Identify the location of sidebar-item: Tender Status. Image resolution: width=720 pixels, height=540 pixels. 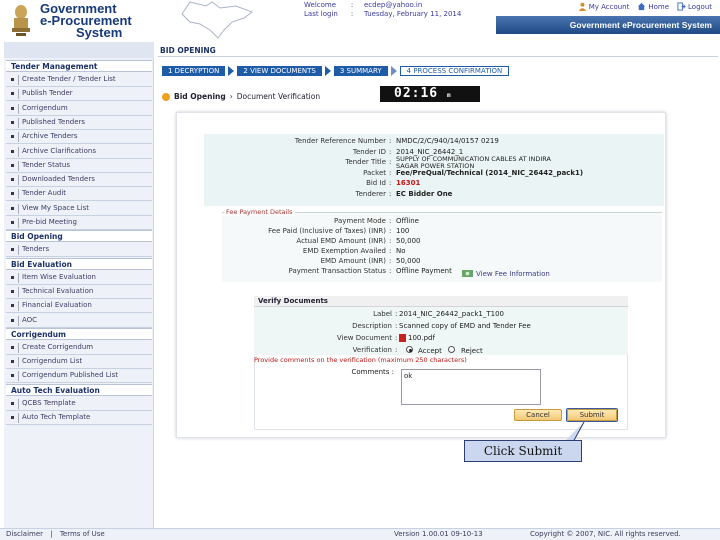
(79, 166).